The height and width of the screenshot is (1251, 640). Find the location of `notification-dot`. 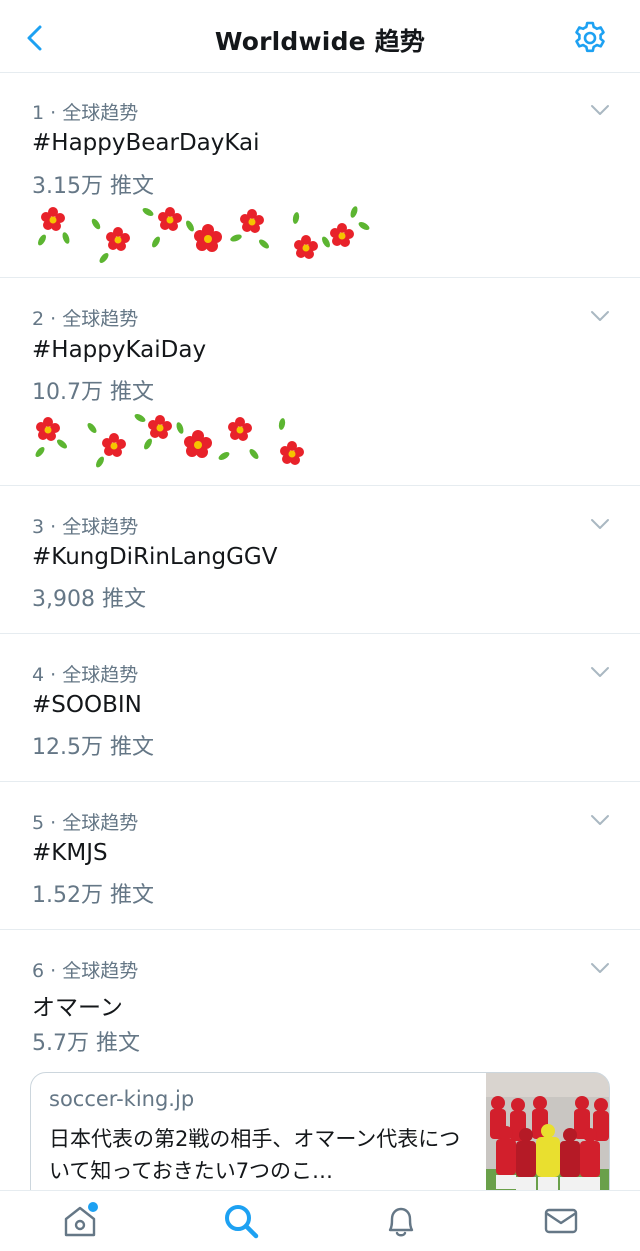

notification-dot is located at coordinates (93, 1207).